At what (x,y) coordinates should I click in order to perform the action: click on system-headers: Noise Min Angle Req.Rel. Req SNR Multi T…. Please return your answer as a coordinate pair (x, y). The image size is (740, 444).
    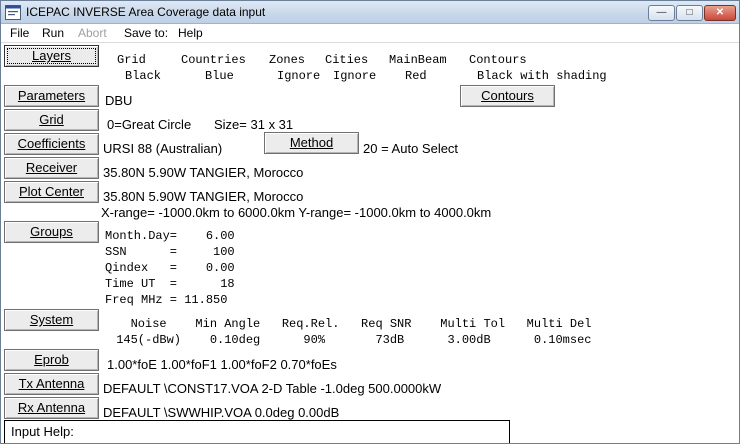
    Looking at the image, I should click on (350, 324).